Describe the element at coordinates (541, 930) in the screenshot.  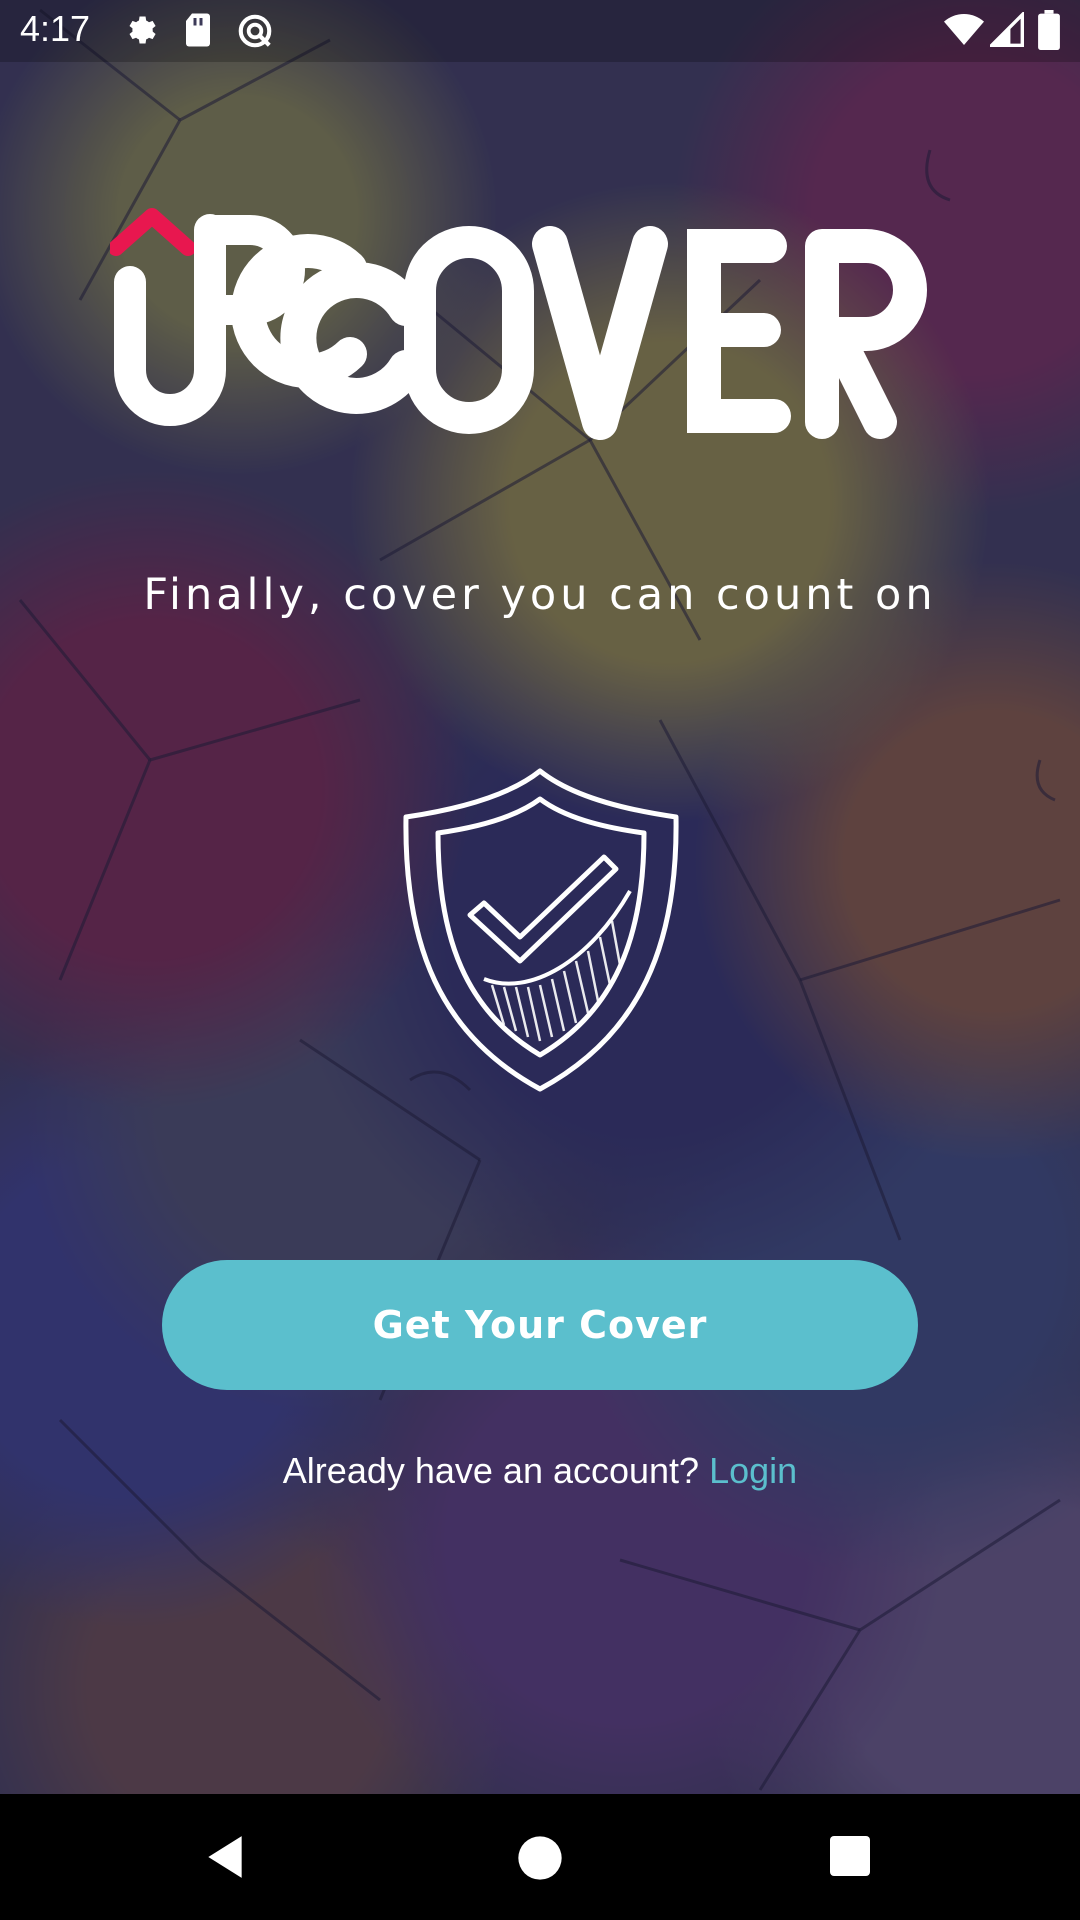
I see `shield-check-icon` at that location.